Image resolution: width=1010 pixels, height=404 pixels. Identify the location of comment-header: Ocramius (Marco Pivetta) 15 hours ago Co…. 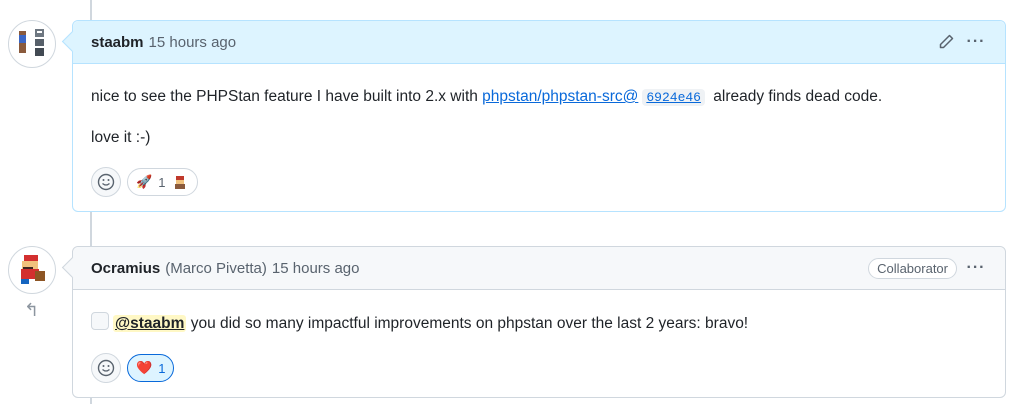
(533, 268).